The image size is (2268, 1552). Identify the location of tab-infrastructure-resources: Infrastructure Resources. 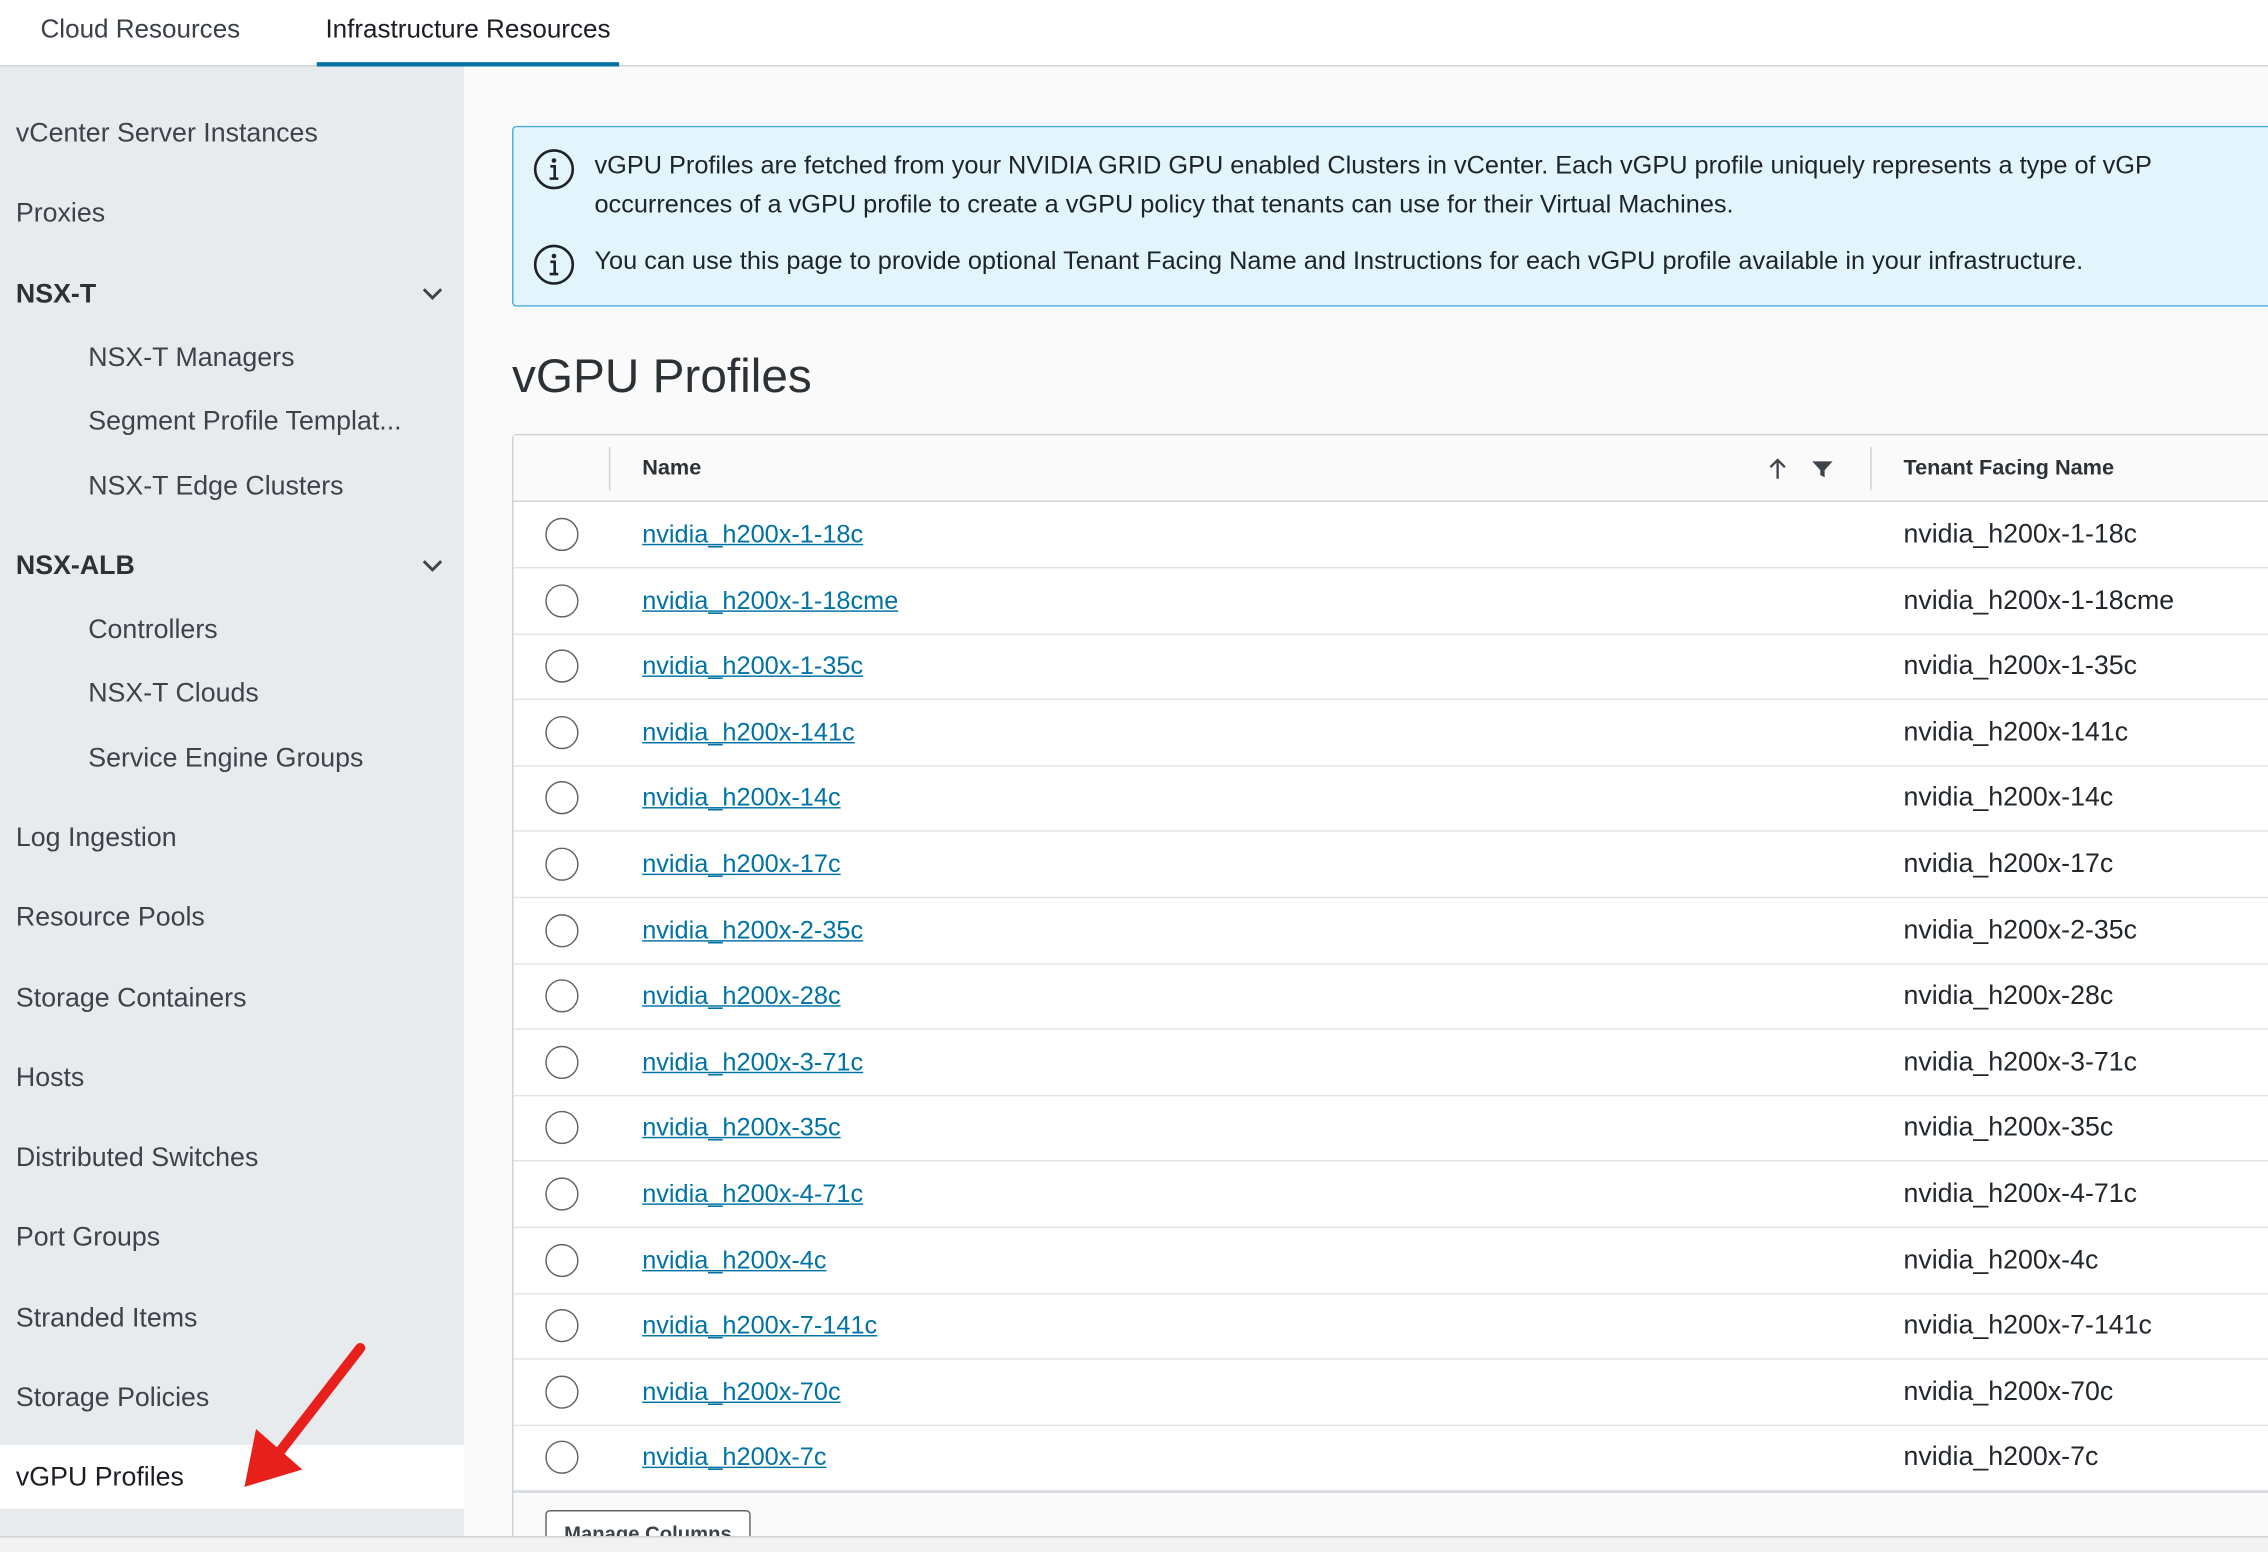
(468, 33).